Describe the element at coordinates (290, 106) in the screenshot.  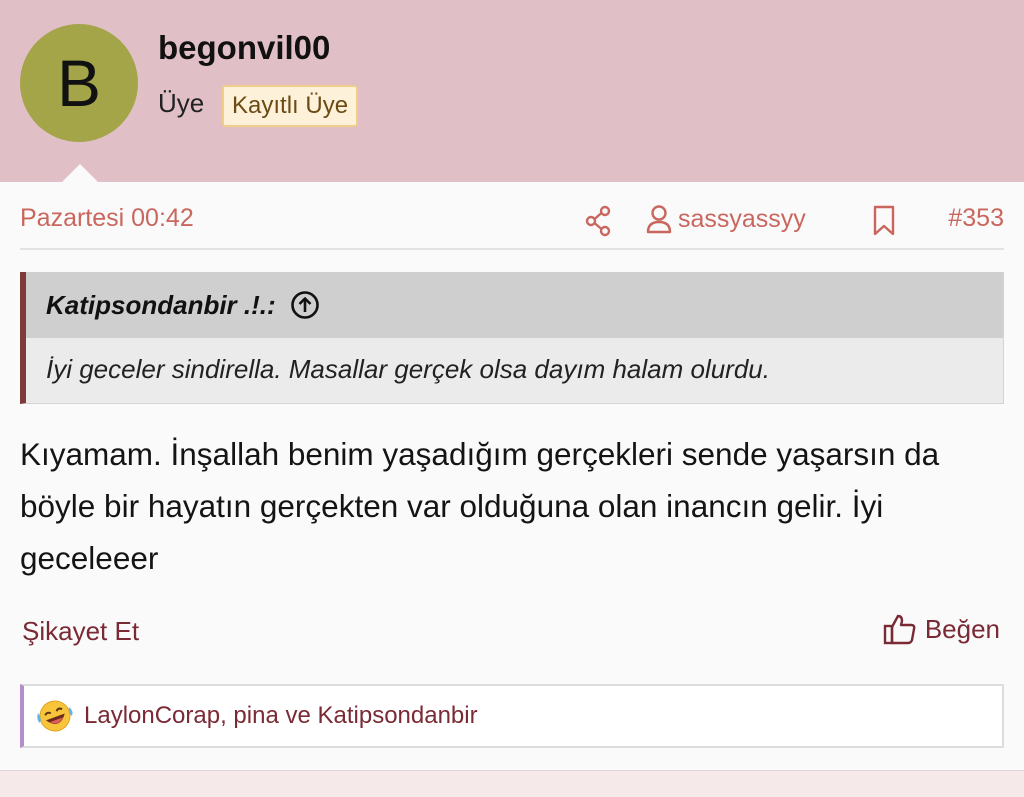
I see `user-badge: Kayıtlı Üye` at that location.